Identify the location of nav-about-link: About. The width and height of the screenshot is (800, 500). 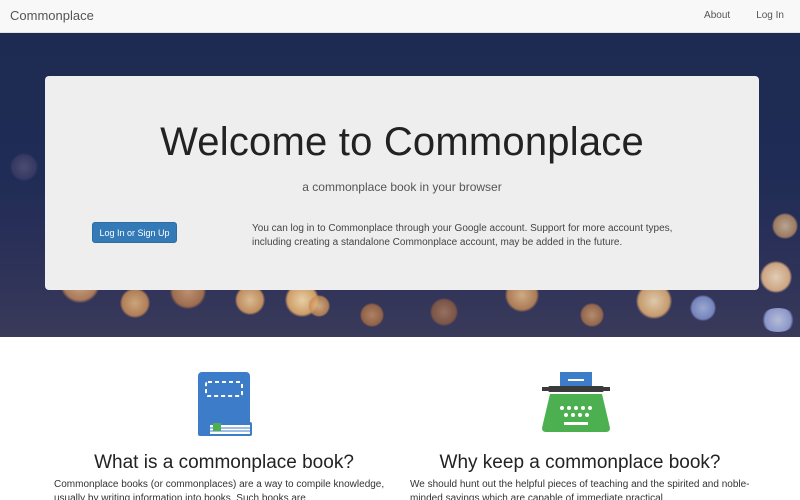
(717, 15).